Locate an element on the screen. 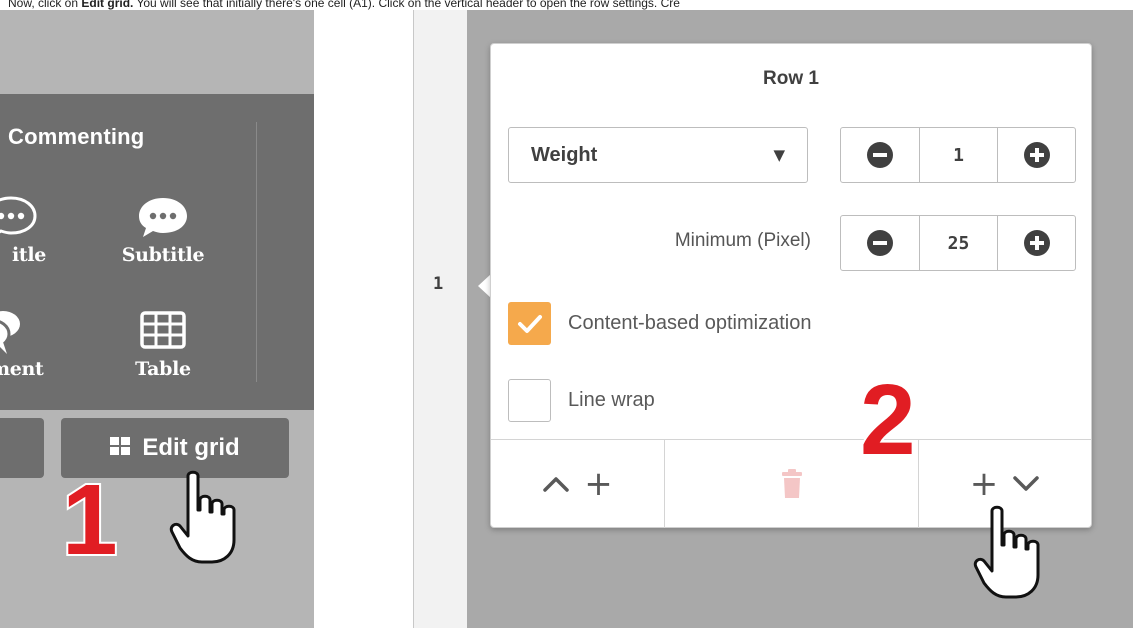  row-header-number: 1 is located at coordinates (438, 284).